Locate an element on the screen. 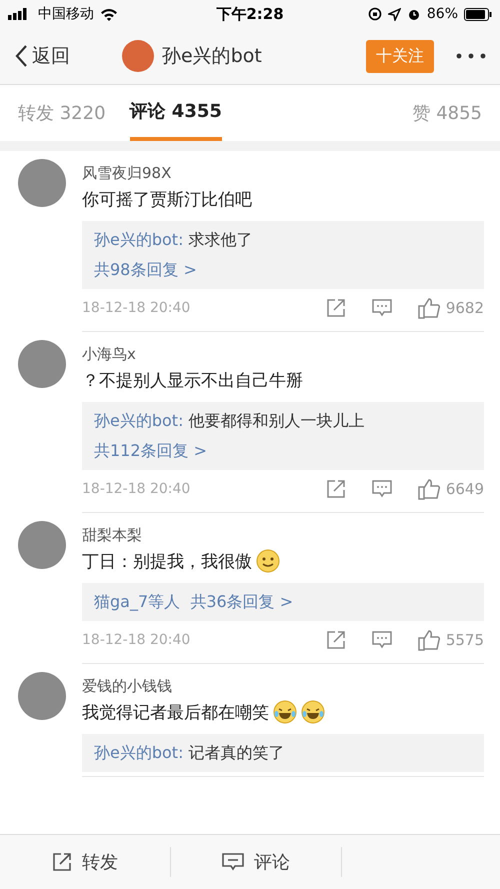 The width and height of the screenshot is (500, 889). clock-time: 下午2:28 is located at coordinates (250, 14).